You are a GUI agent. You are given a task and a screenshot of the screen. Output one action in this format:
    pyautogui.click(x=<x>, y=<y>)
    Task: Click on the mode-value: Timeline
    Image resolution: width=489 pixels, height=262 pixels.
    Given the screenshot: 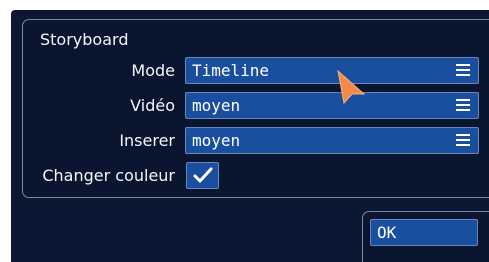 What is the action you would take?
    pyautogui.click(x=231, y=70)
    